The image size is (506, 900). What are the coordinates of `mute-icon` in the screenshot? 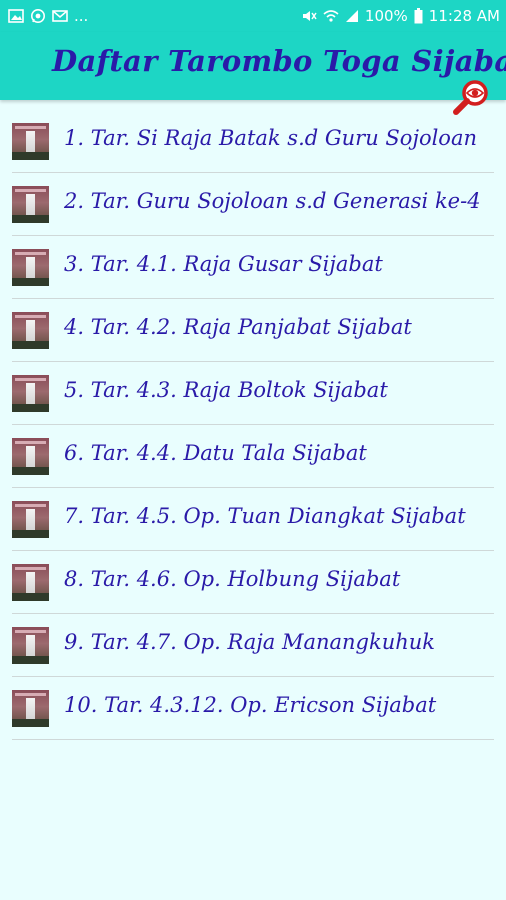 It's located at (309, 16).